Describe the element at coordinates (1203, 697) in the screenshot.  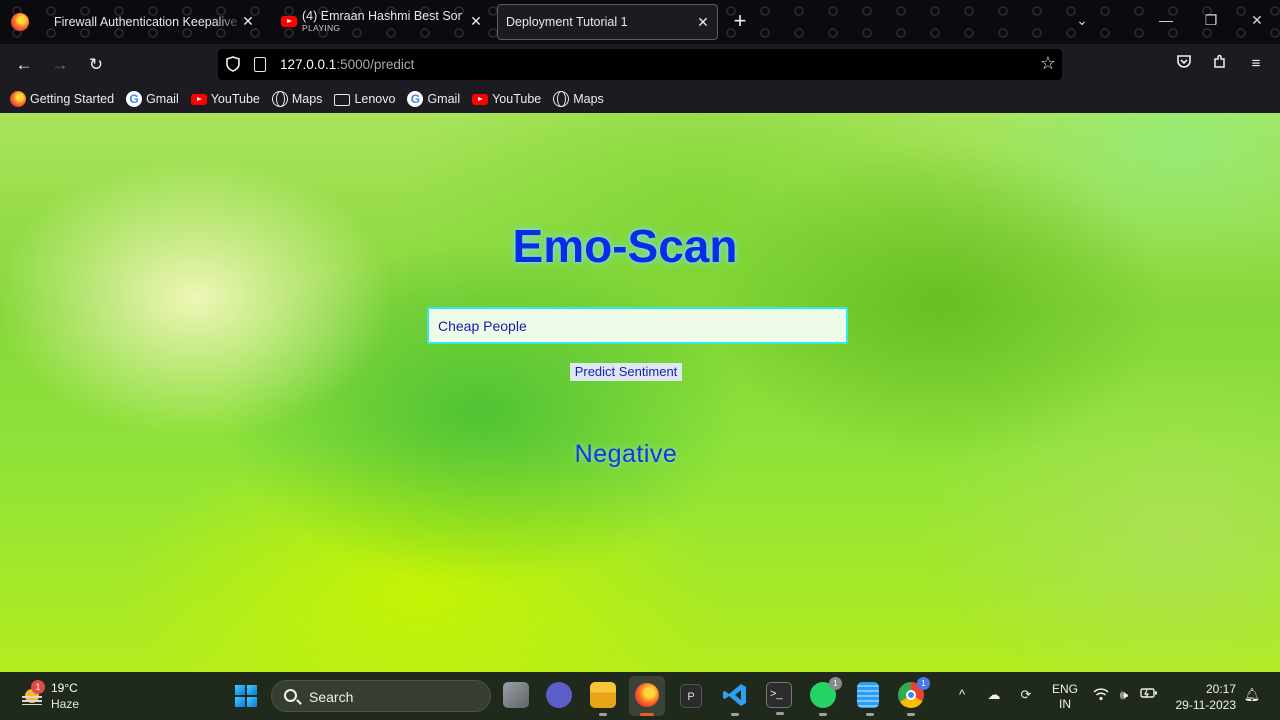
I see `system-clock: 20:17 29-11-2023` at that location.